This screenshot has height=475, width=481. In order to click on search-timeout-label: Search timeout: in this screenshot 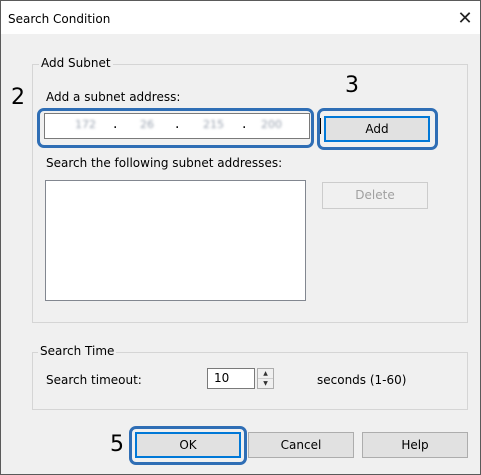, I will do `click(94, 380)`.